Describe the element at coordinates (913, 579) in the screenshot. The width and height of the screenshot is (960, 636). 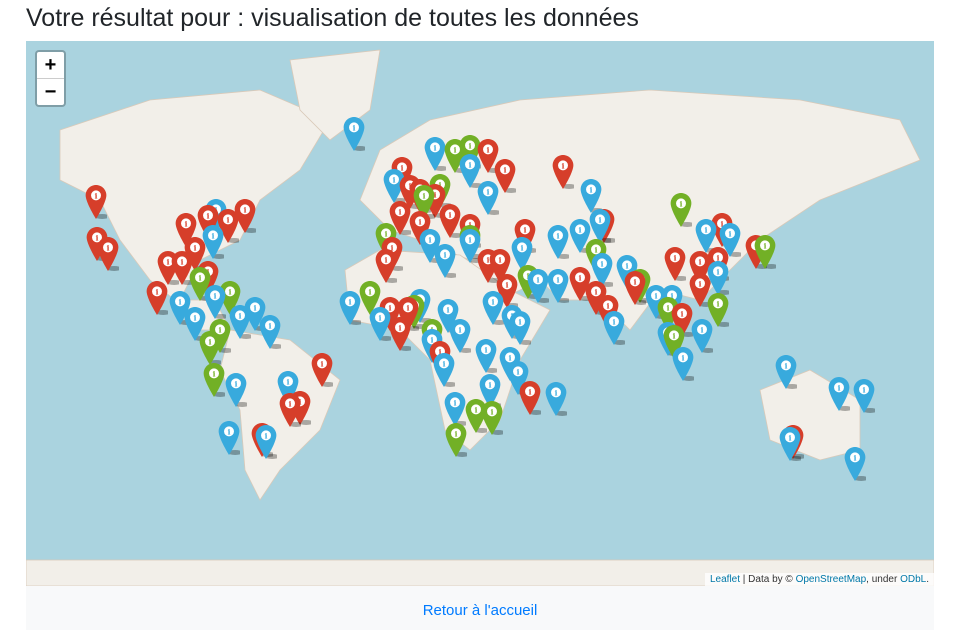
I see `odbl-link: ODbL` at that location.